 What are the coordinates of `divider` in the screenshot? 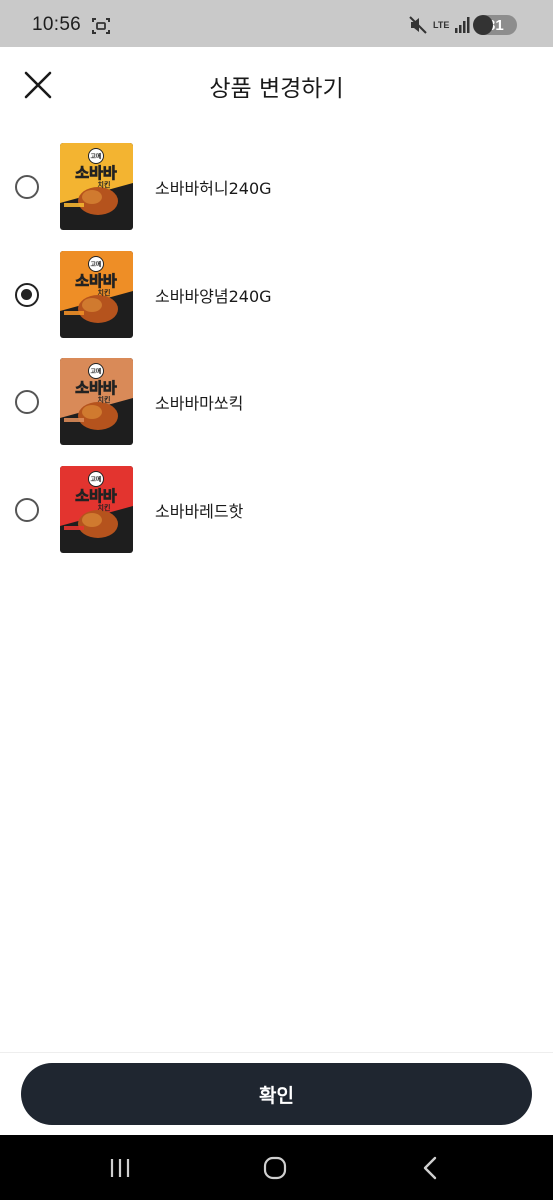 It's located at (276, 1052).